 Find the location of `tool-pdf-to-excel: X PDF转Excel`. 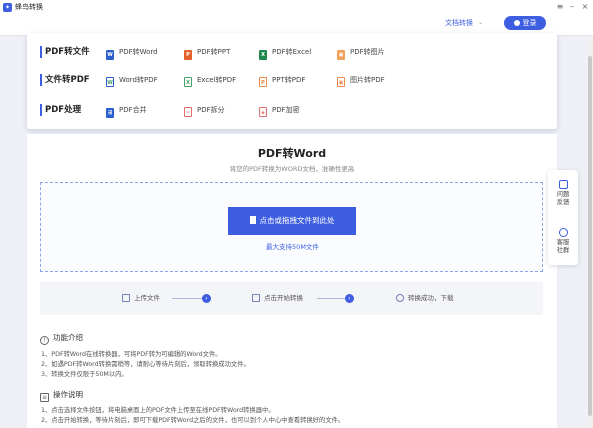

tool-pdf-to-excel: X PDF转Excel is located at coordinates (285, 53).